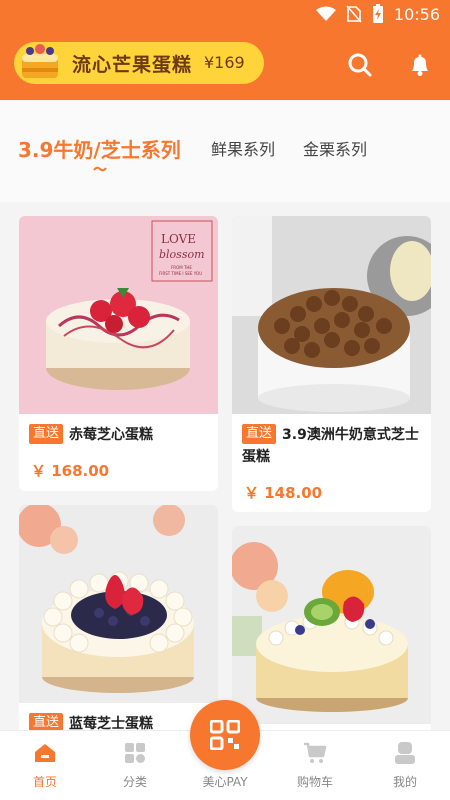 The height and width of the screenshot is (800, 450). Describe the element at coordinates (99, 148) in the screenshot. I see `tab-milk-cheese: 3.9牛奶/芝士系列` at that location.